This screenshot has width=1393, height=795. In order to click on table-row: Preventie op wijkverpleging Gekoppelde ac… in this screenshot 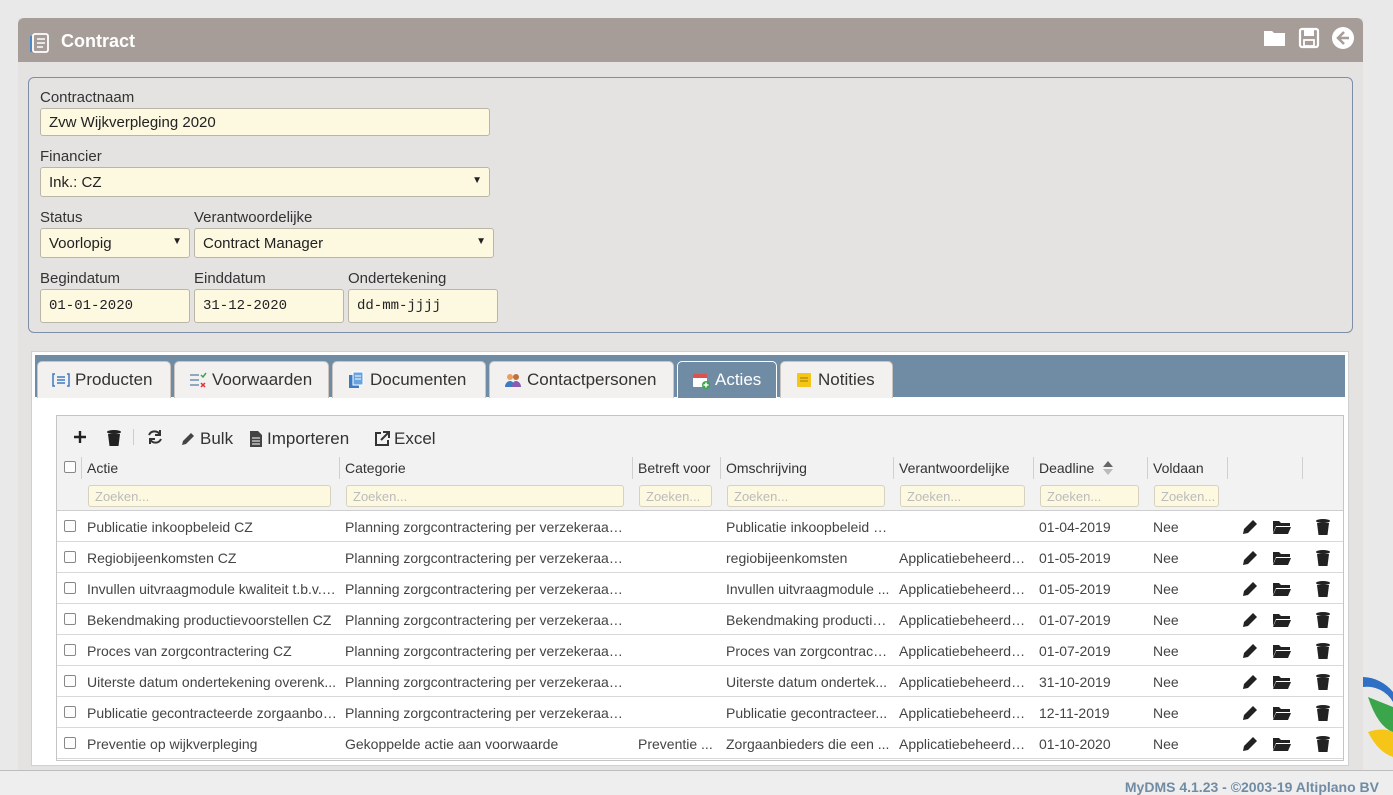, I will do `click(700, 743)`.